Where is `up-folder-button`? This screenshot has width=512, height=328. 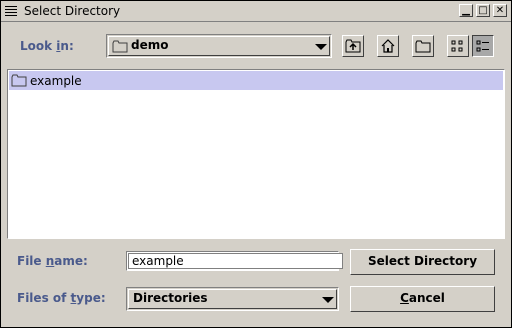
up-folder-button is located at coordinates (353, 46).